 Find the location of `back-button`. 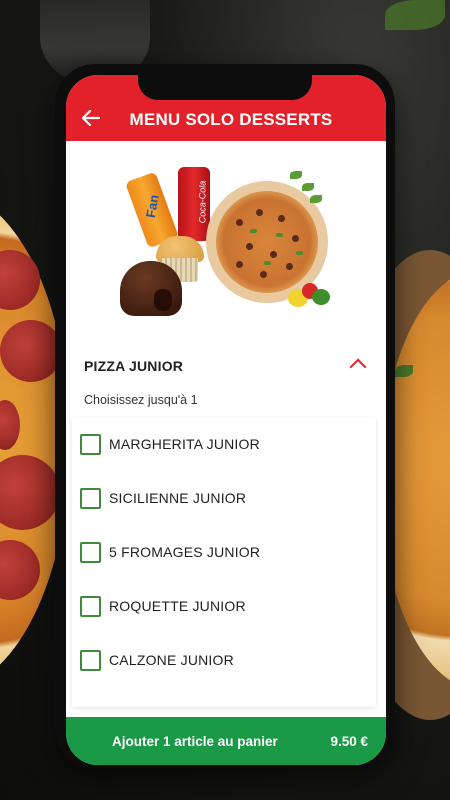

back-button is located at coordinates (91, 118).